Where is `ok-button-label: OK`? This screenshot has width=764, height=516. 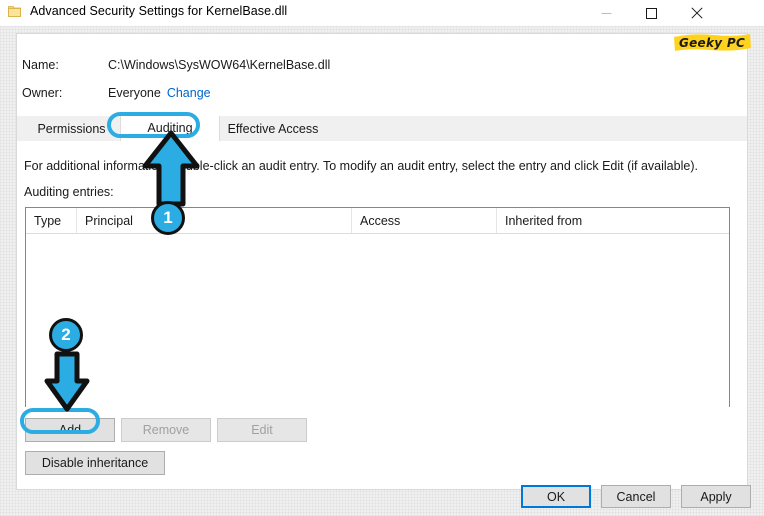
ok-button-label: OK is located at coordinates (556, 496).